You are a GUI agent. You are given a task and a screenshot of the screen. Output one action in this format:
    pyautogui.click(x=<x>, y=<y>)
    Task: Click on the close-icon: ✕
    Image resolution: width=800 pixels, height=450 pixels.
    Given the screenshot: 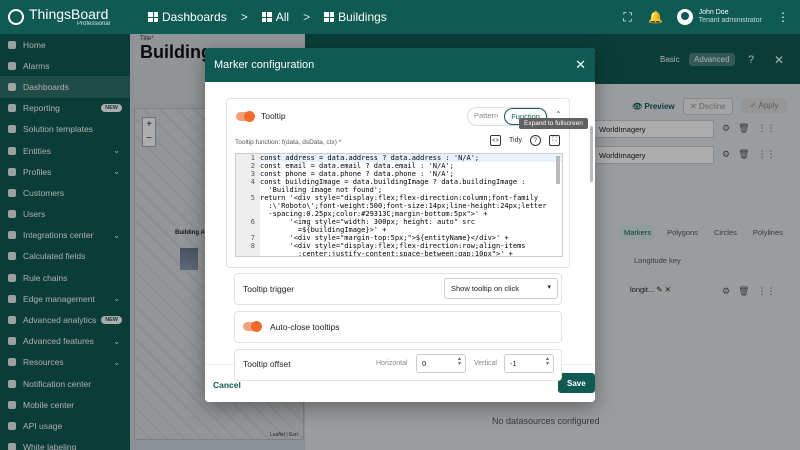 What is the action you would take?
    pyautogui.click(x=580, y=65)
    